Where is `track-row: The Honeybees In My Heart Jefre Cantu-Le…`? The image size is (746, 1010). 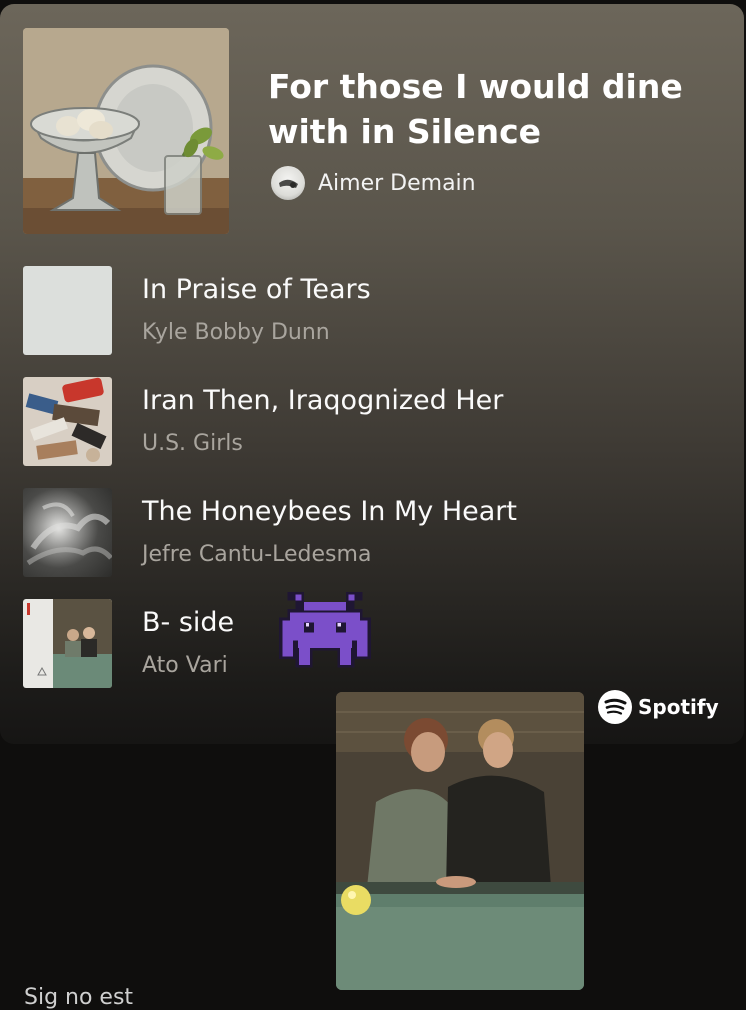 track-row: The Honeybees In My Heart Jefre Cantu-Le… is located at coordinates (373, 533).